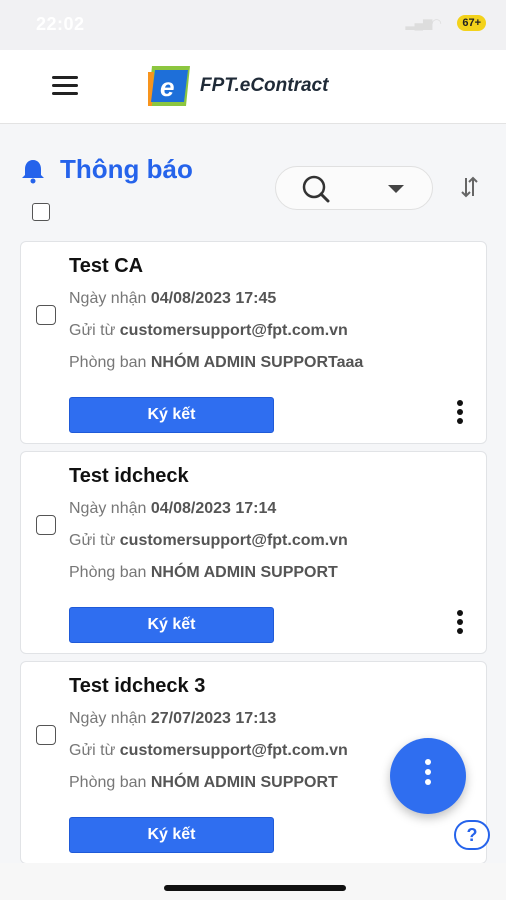  I want to click on help-button: ?, so click(472, 835).